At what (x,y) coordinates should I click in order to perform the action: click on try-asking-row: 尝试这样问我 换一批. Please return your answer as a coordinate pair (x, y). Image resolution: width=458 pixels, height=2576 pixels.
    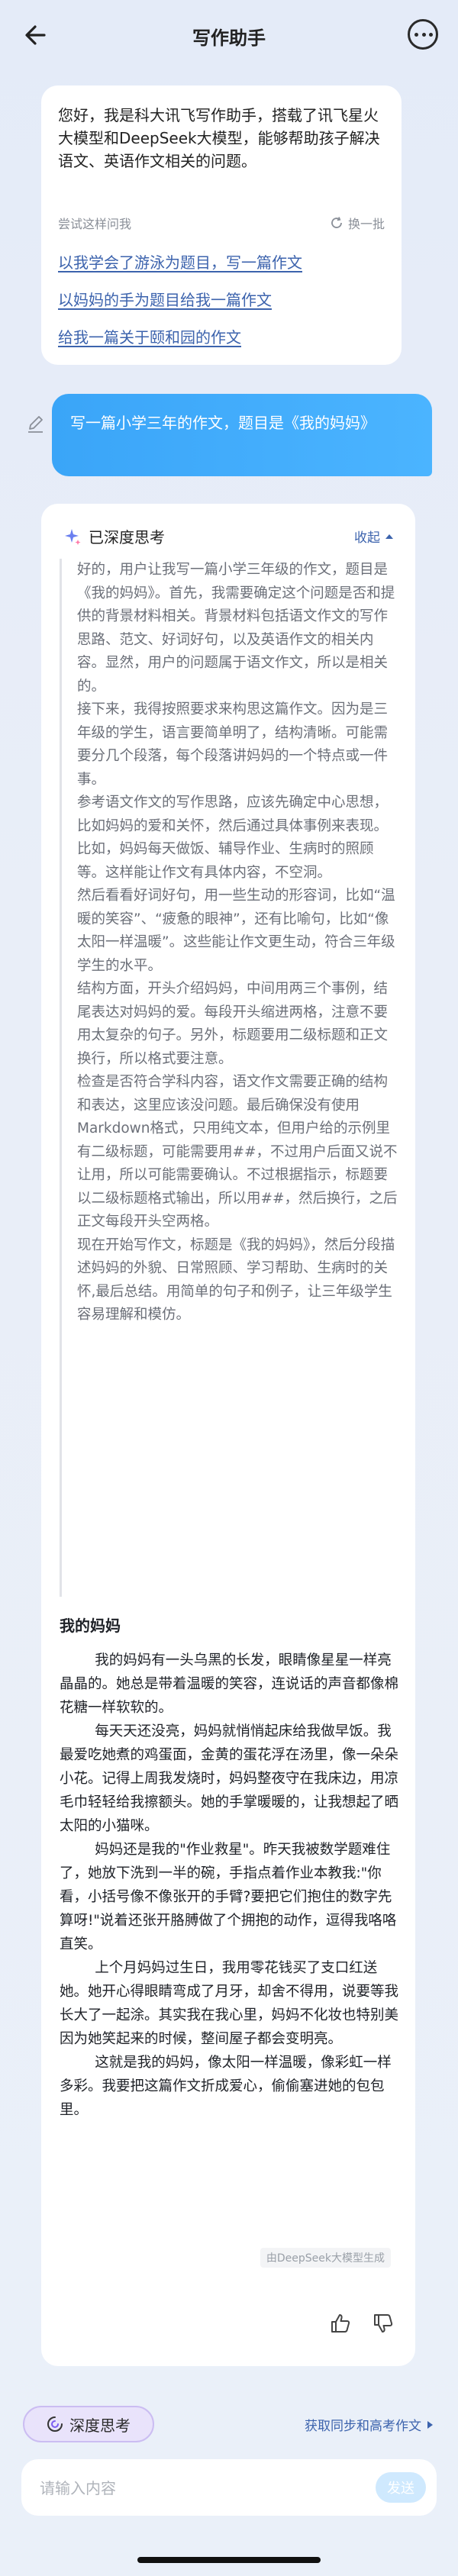
    Looking at the image, I should click on (221, 223).